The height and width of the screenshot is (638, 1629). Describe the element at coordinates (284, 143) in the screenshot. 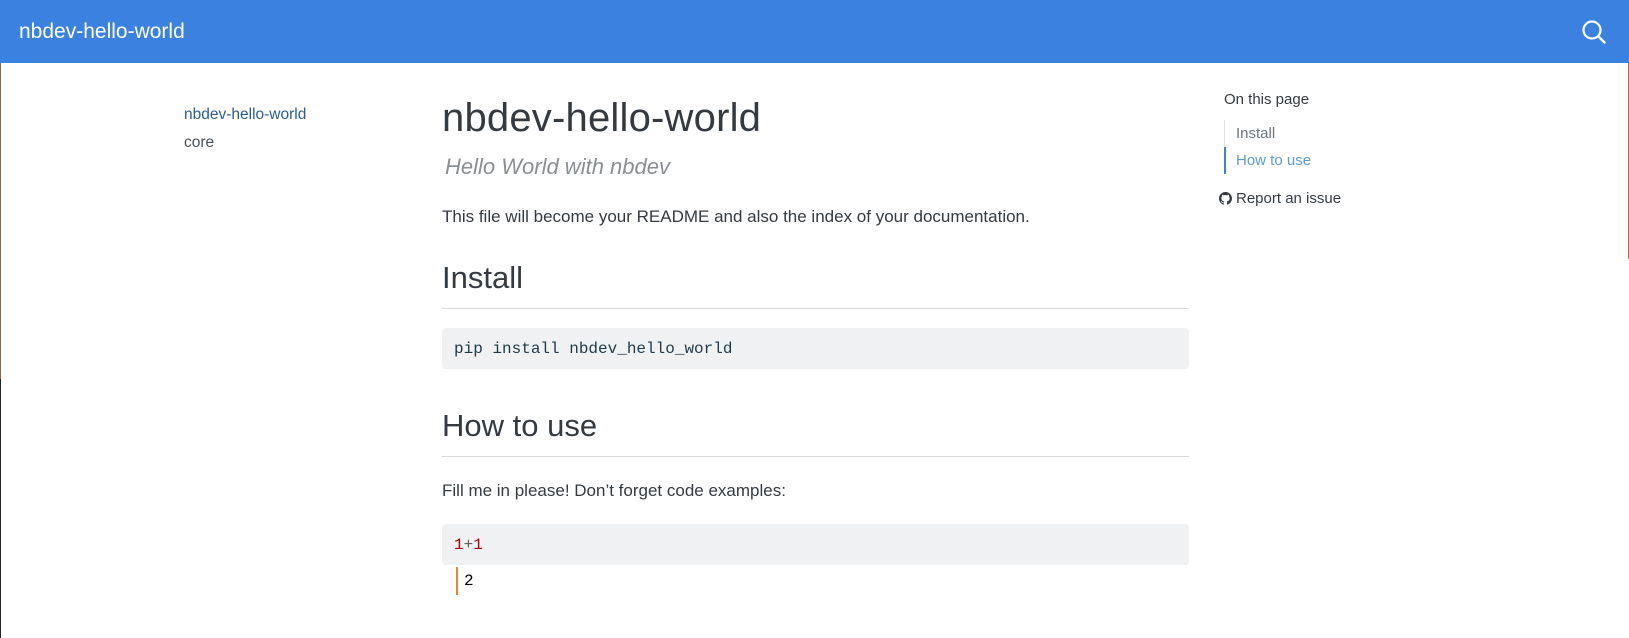

I see `sidebar-item-core: core` at that location.